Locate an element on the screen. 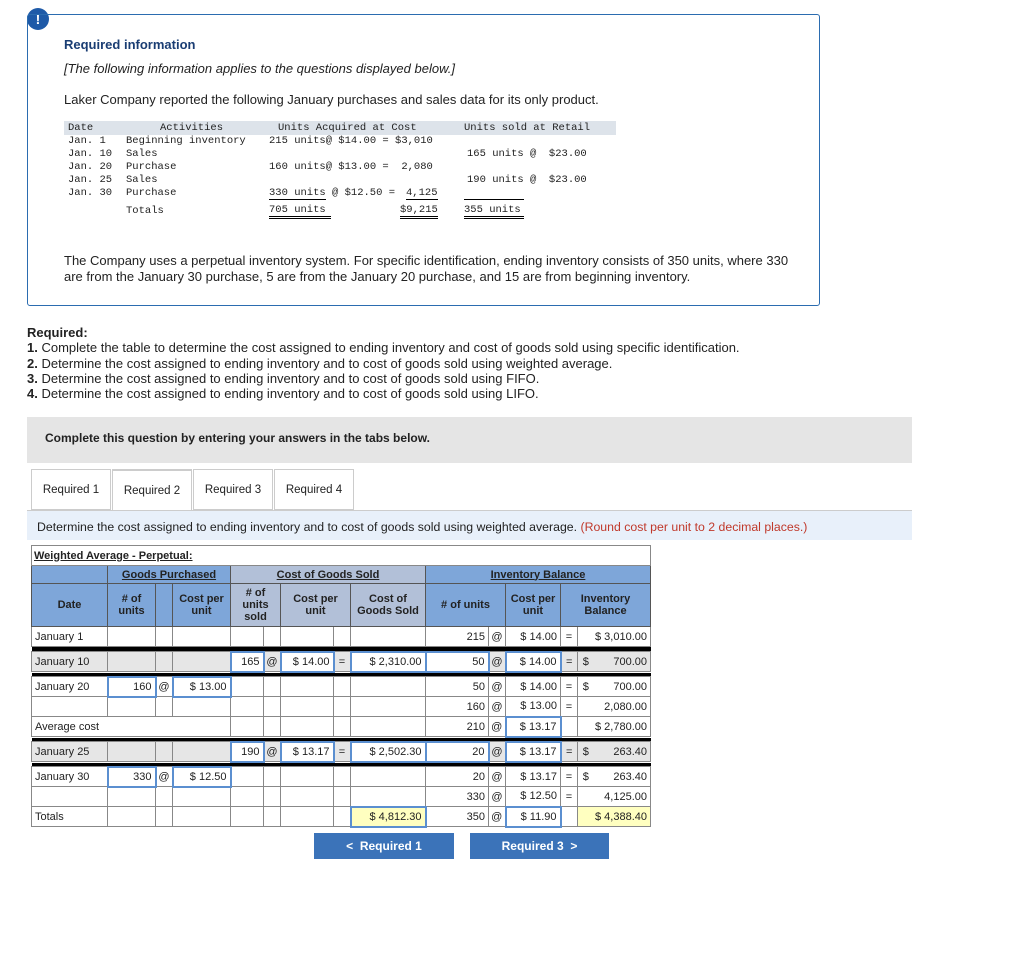  totals-label: Totals is located at coordinates (145, 211).